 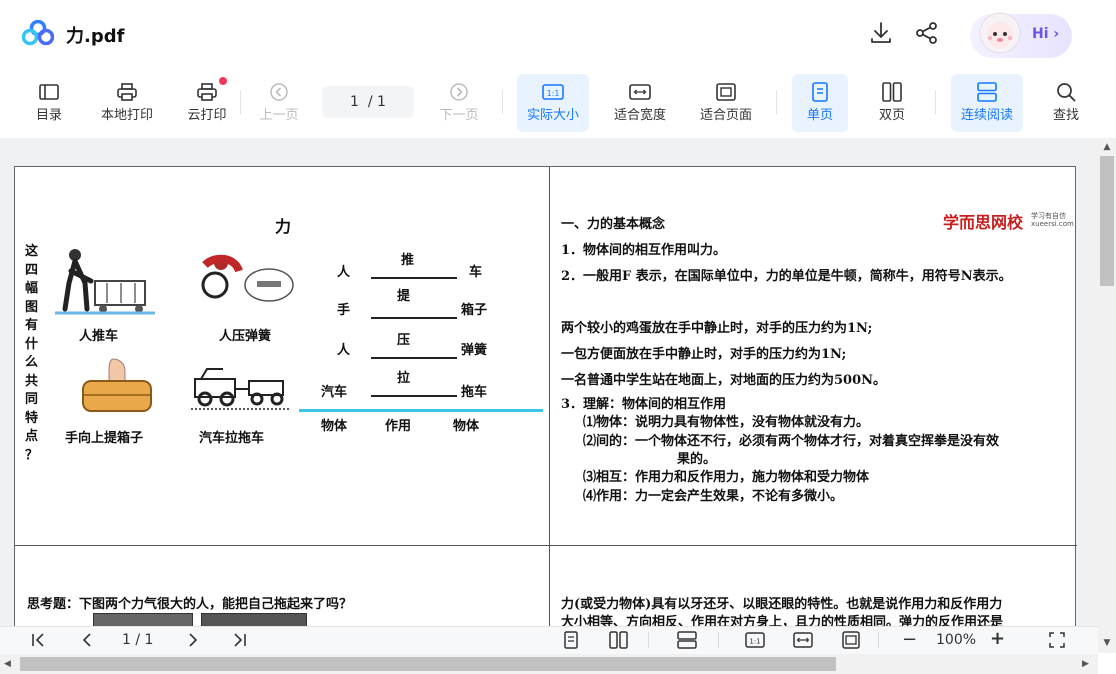 I want to click on actual-size-button: 1:1 实际大小, so click(x=553, y=103).